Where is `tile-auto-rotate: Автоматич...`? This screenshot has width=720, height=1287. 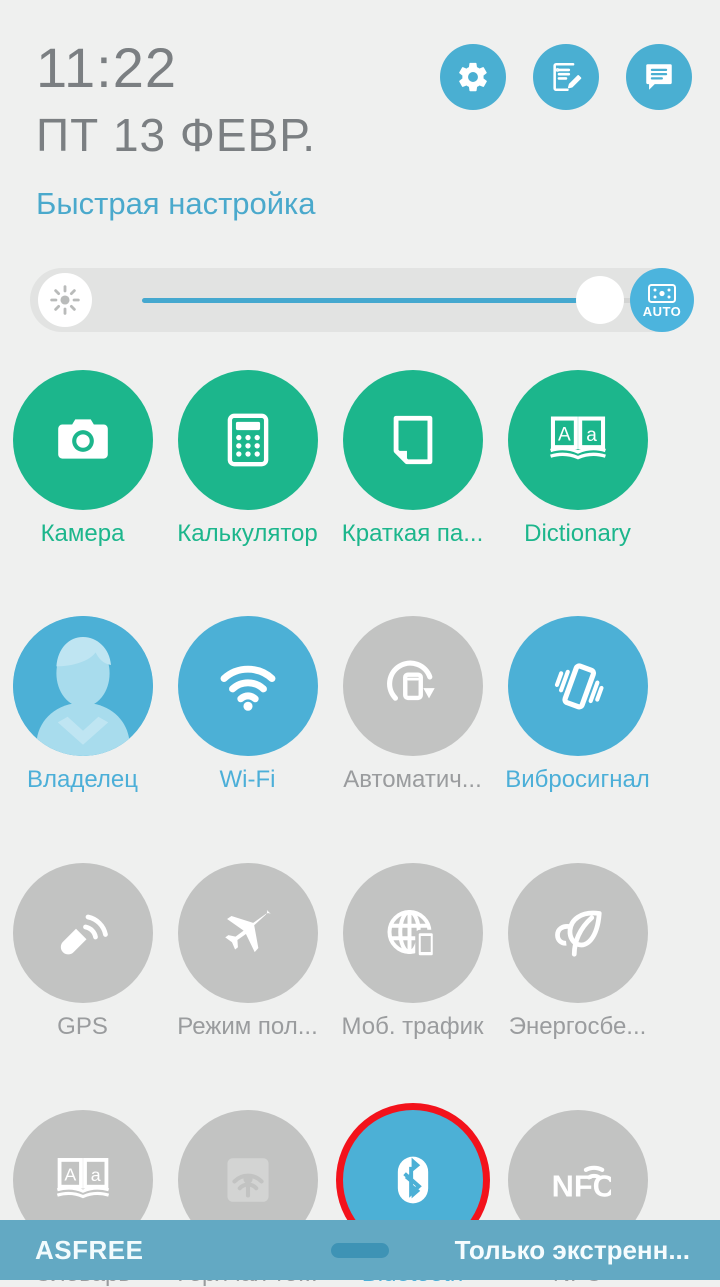 tile-auto-rotate: Автоматич... is located at coordinates (412, 704).